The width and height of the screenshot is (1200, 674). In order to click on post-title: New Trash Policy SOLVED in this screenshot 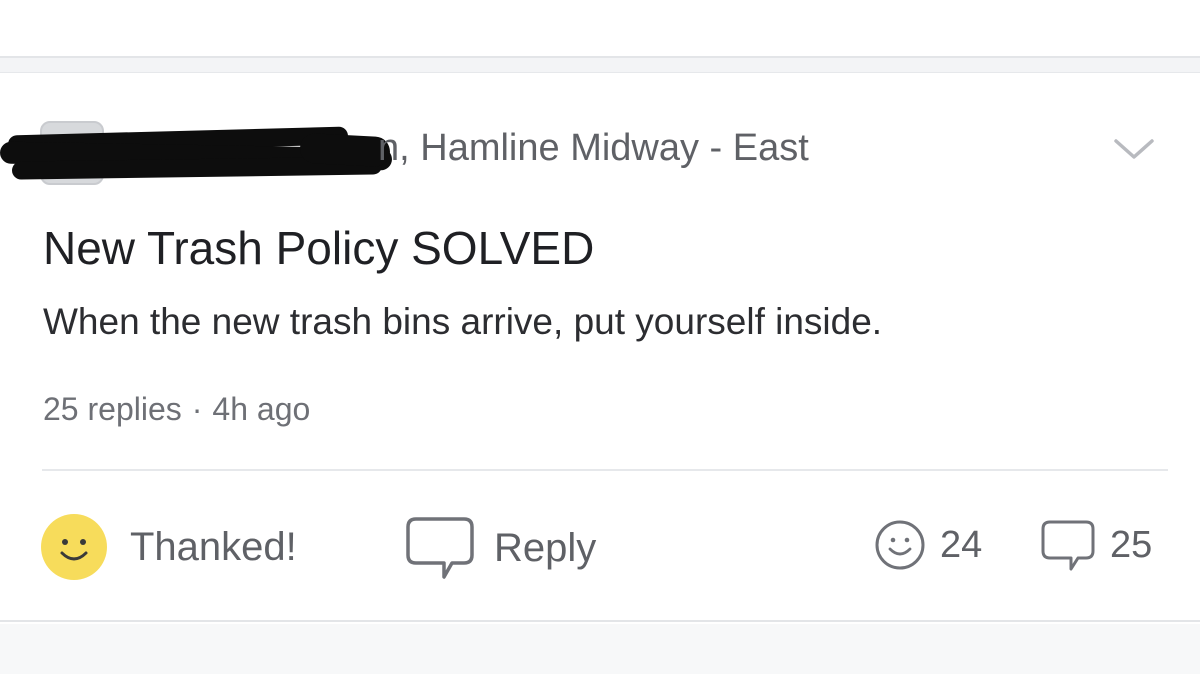, I will do `click(318, 248)`.